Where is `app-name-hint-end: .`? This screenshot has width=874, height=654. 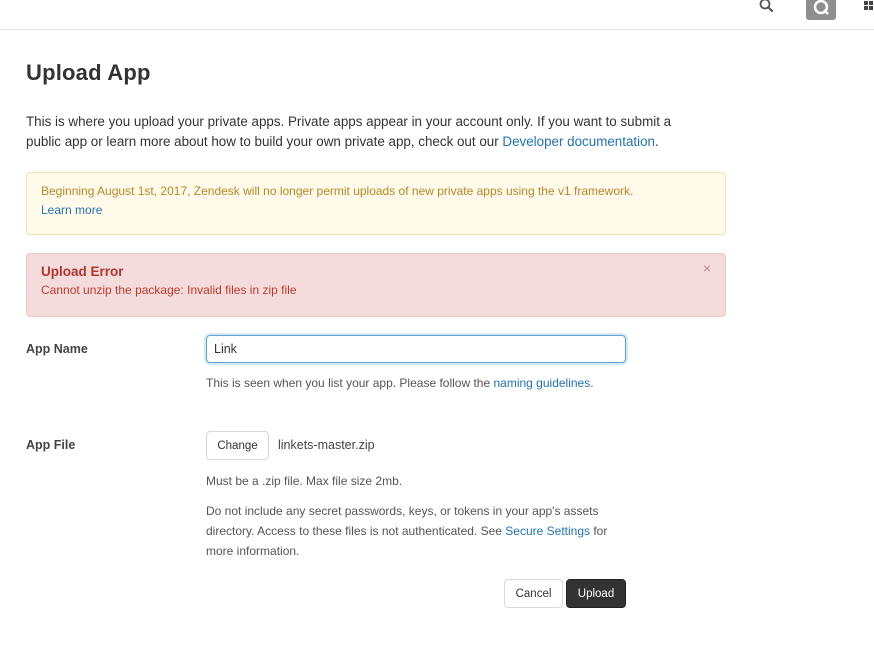 app-name-hint-end: . is located at coordinates (592, 383).